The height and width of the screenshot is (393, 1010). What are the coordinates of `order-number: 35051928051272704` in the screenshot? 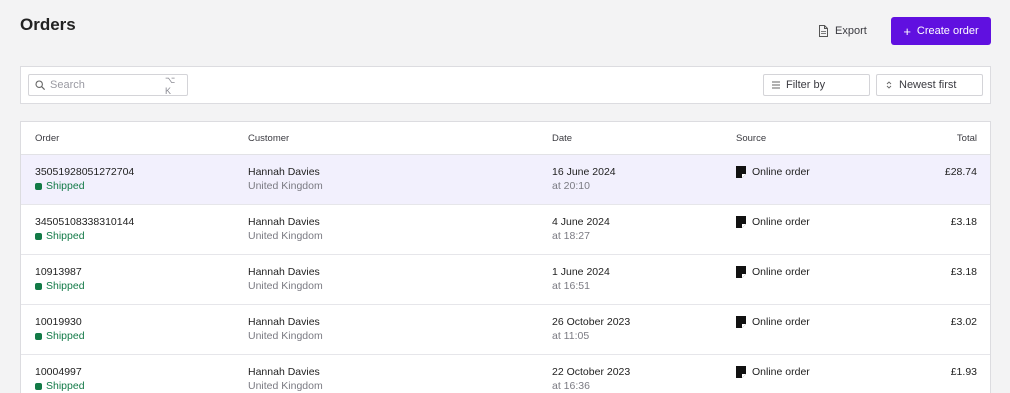 It's located at (84, 172).